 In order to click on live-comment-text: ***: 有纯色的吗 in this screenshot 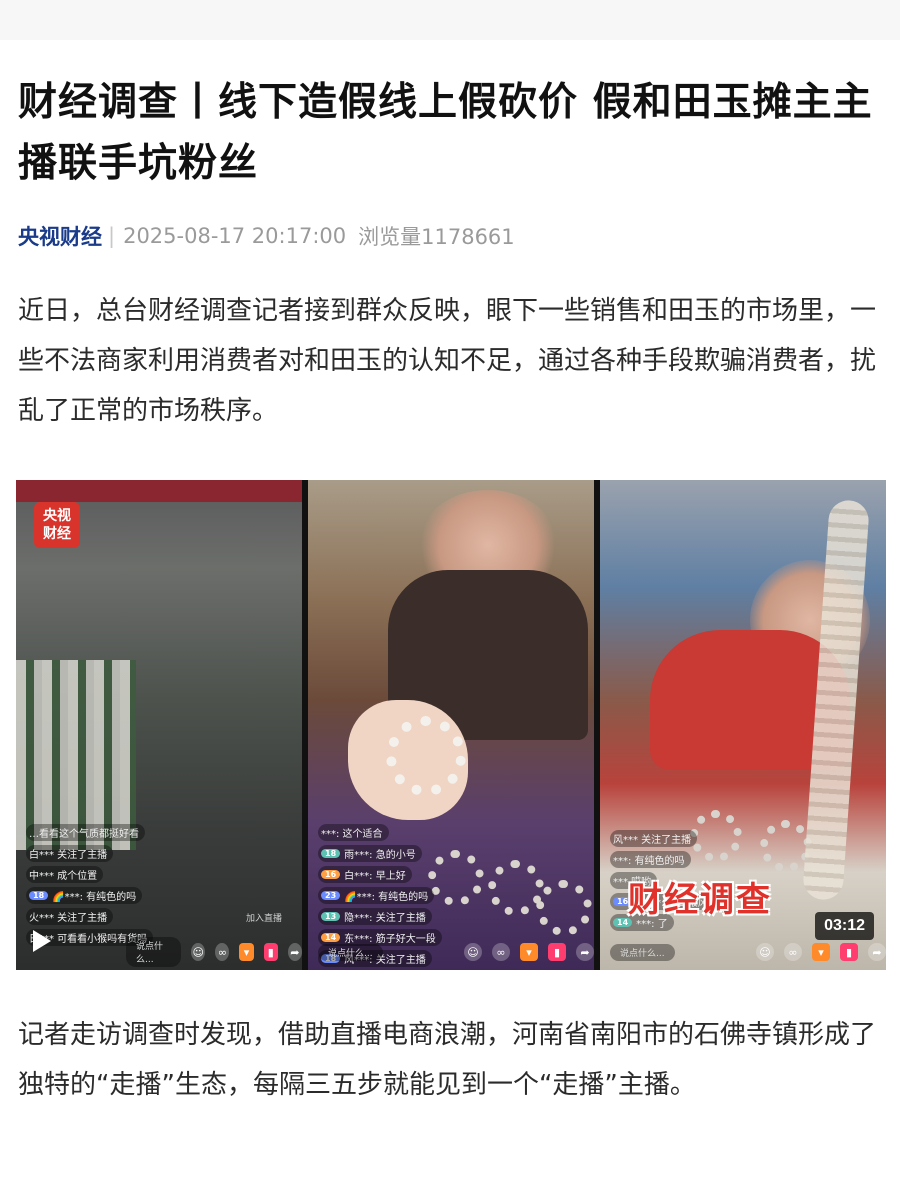, I will do `click(649, 861)`.